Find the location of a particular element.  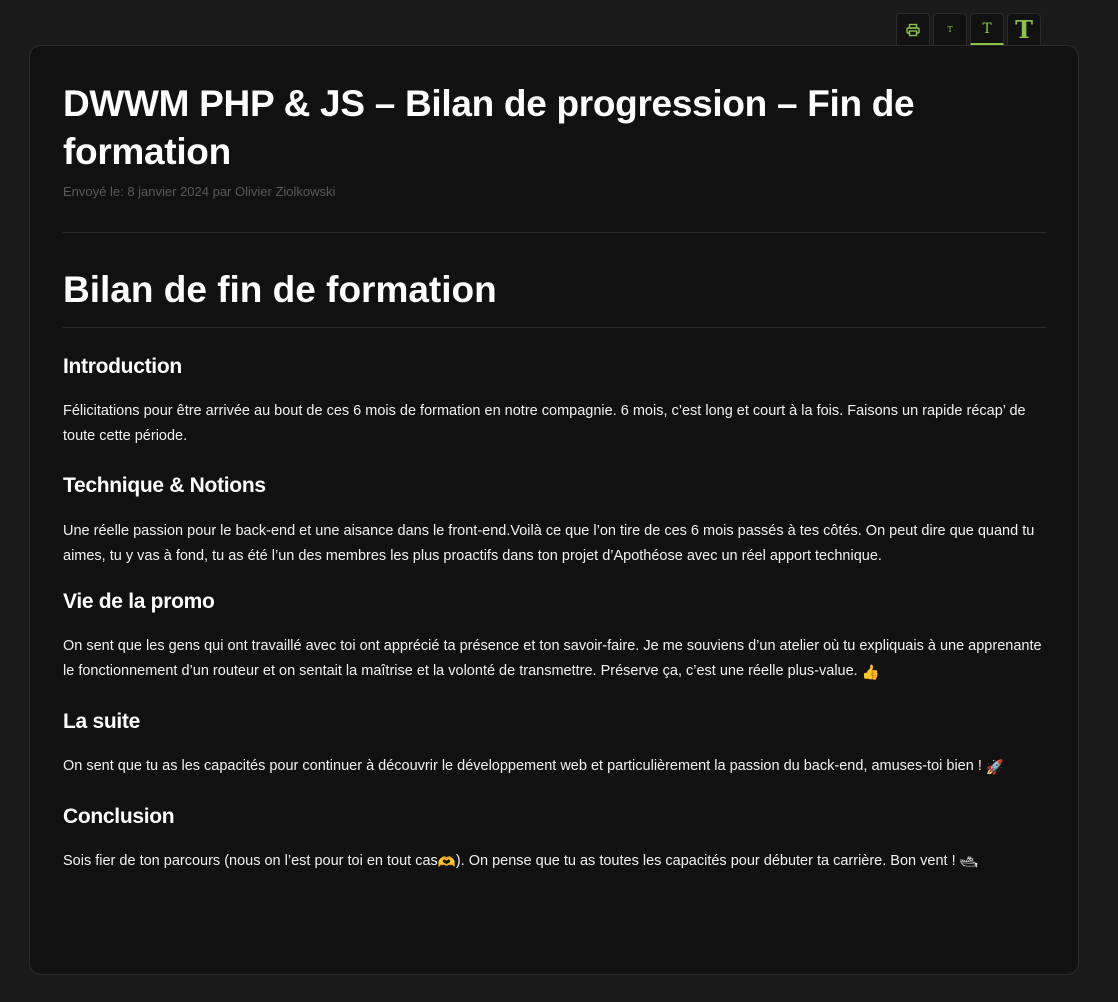

text-size-medium-icon: T is located at coordinates (987, 28).